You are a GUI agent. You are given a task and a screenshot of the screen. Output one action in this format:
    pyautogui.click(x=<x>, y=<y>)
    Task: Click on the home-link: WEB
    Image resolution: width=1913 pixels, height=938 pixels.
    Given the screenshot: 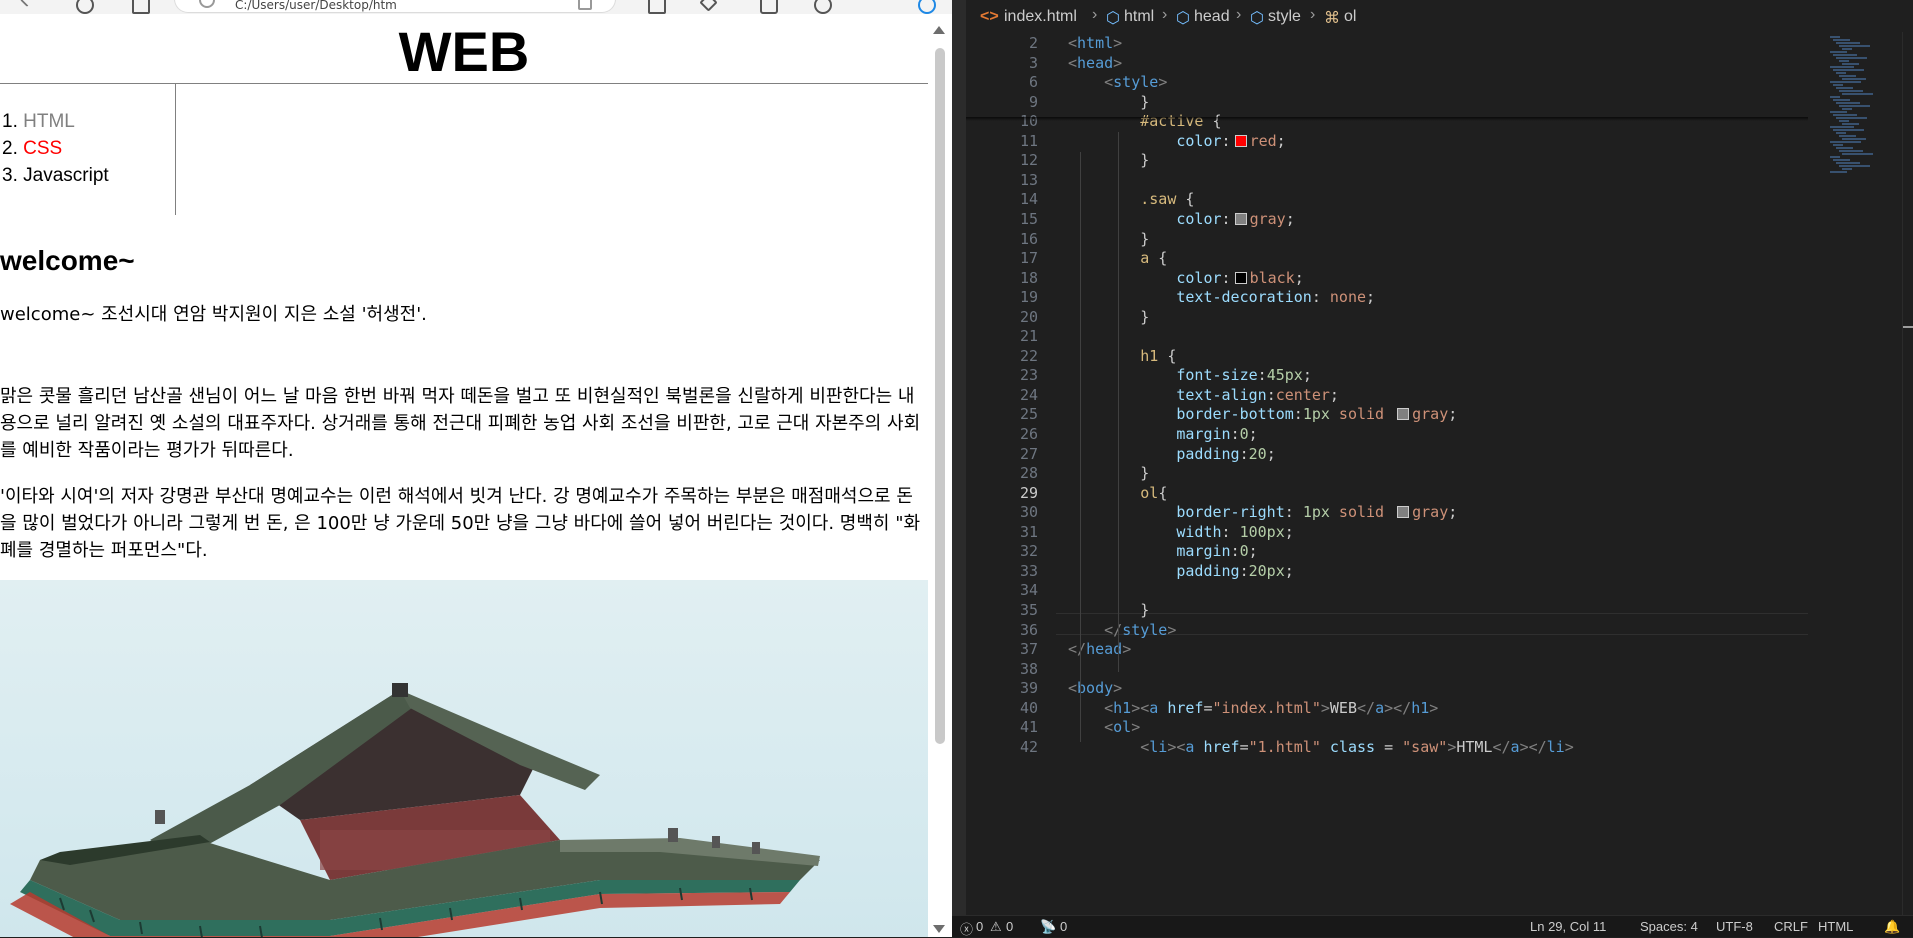 What is the action you would take?
    pyautogui.click(x=464, y=51)
    